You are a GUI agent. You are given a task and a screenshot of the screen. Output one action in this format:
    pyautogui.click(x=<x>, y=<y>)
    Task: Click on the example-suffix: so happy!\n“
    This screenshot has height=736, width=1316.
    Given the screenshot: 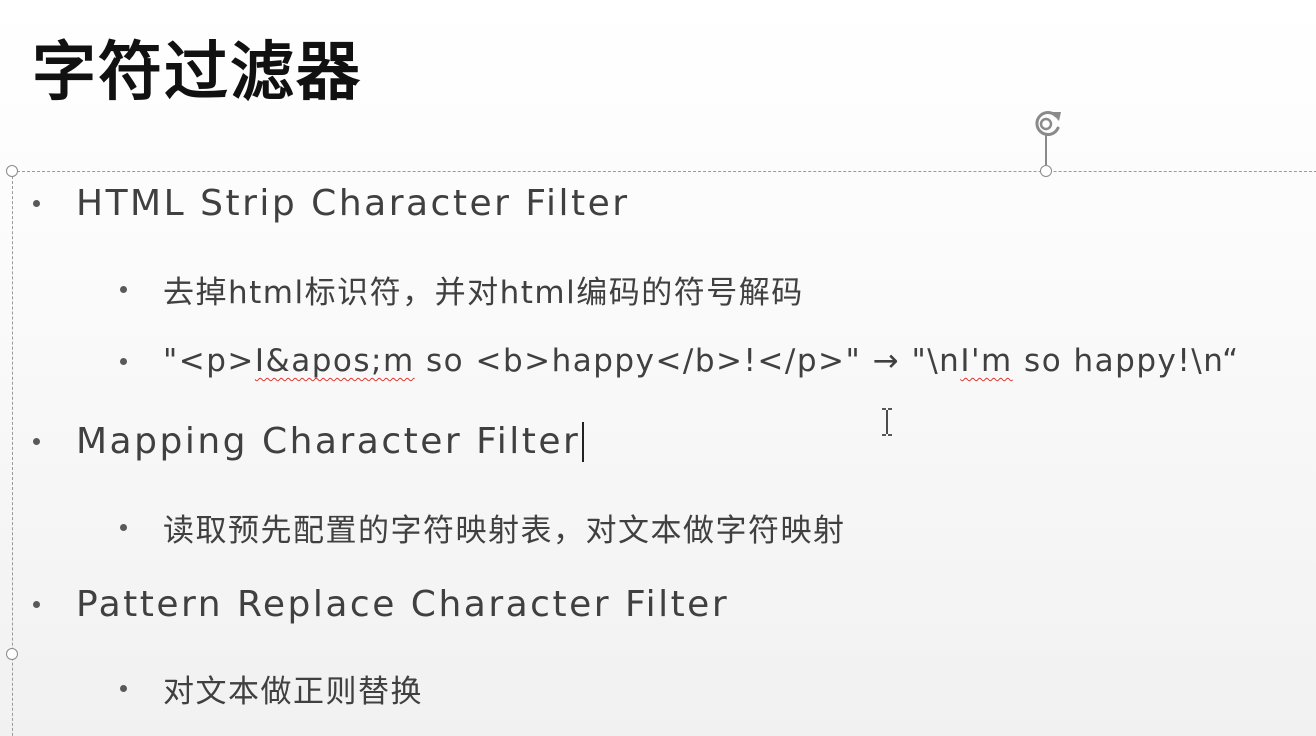 What is the action you would take?
    pyautogui.click(x=1126, y=361)
    